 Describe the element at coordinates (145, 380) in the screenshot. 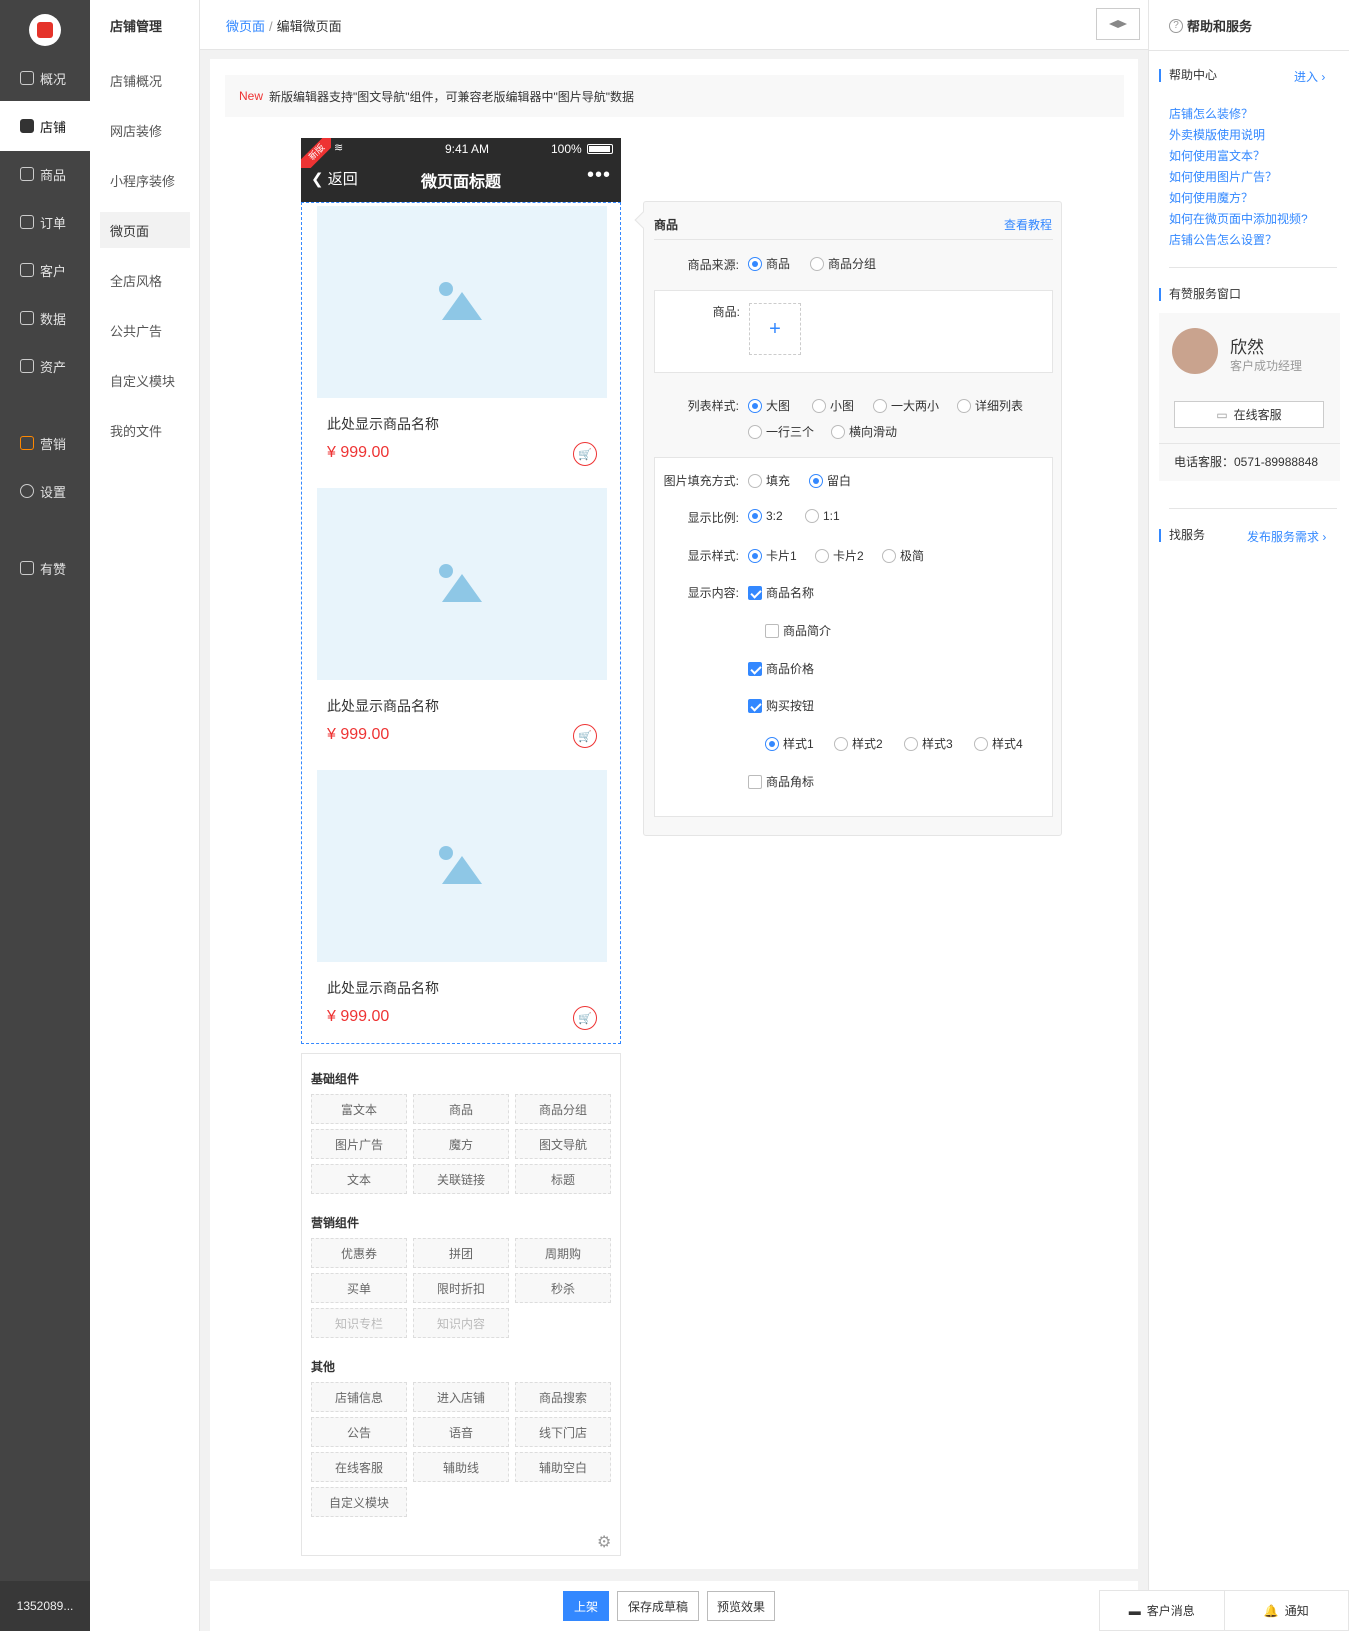

I see `subnav-item: 自定义模块` at that location.